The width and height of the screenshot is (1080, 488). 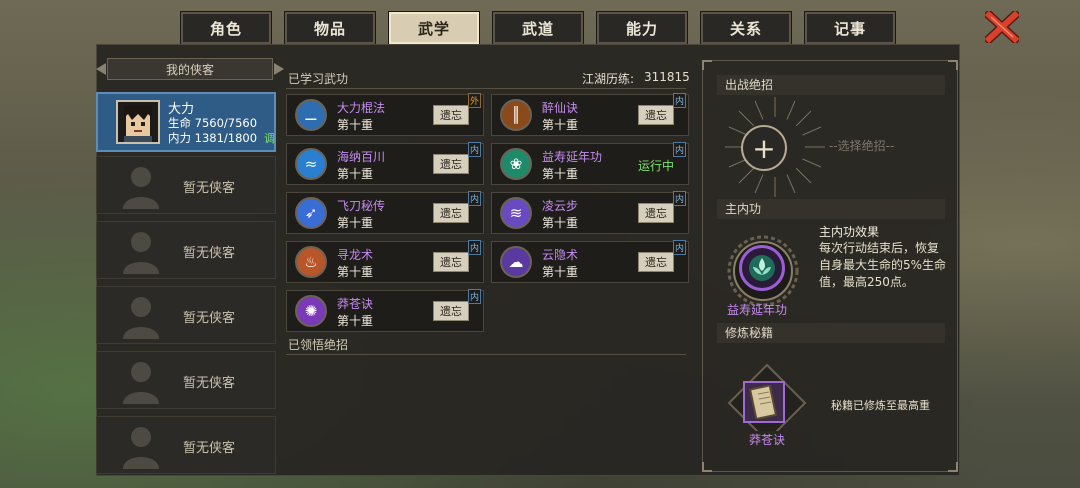 What do you see at coordinates (850, 28) in the screenshot?
I see `tab-6: 记事` at bounding box center [850, 28].